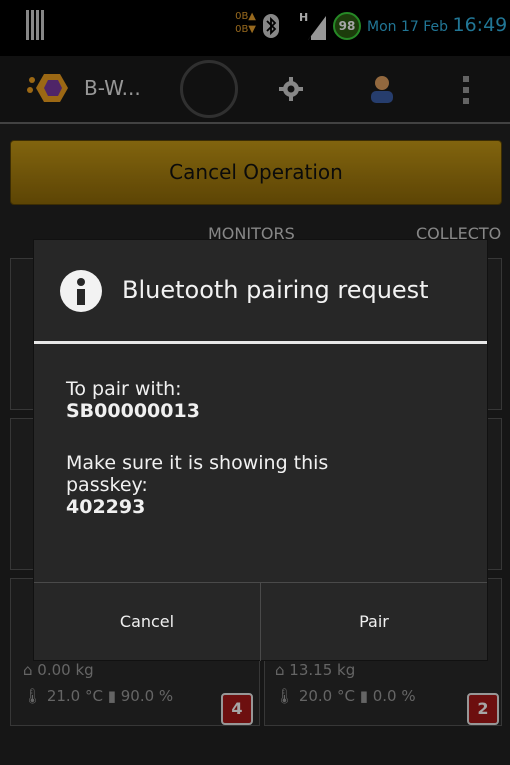 The image size is (510, 765). Describe the element at coordinates (197, 463) in the screenshot. I see `passkey-prompt-line1: Make sure it is showing this` at that location.